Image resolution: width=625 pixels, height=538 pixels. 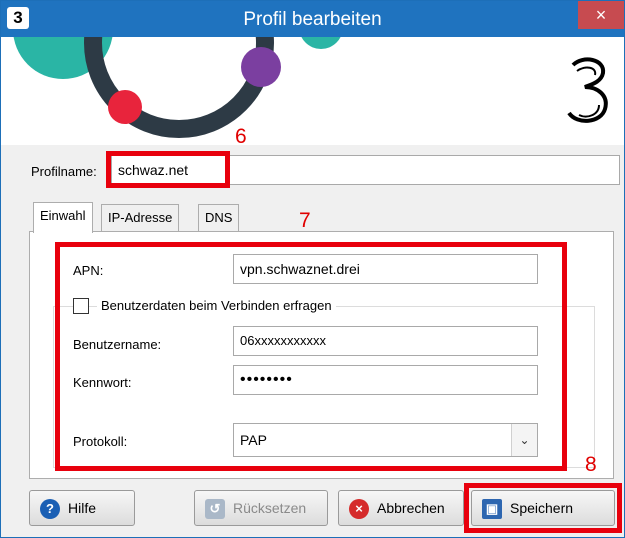 What do you see at coordinates (601, 15) in the screenshot?
I see `close-button: ×` at bounding box center [601, 15].